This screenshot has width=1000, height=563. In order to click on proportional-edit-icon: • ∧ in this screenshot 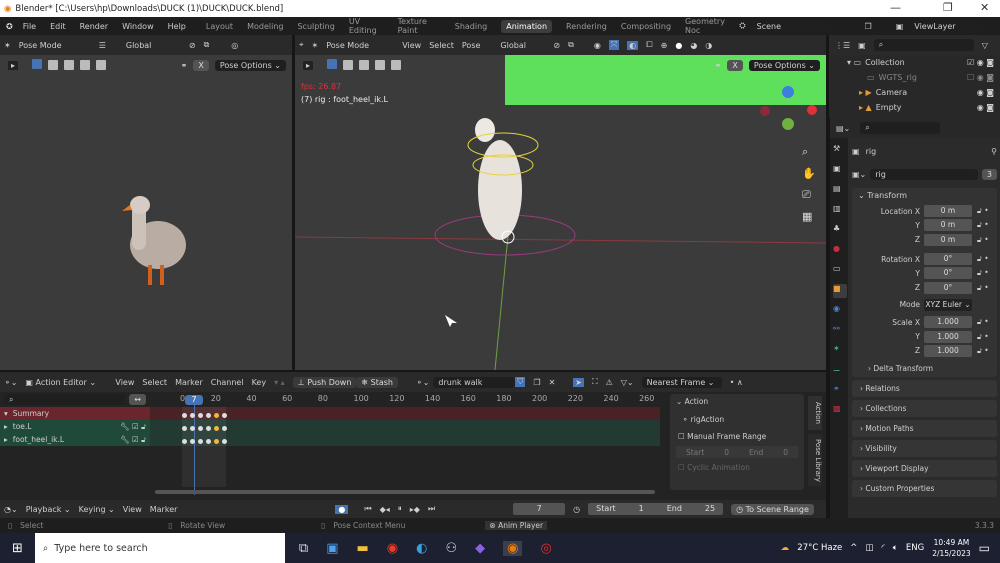, I will do `click(736, 382)`.